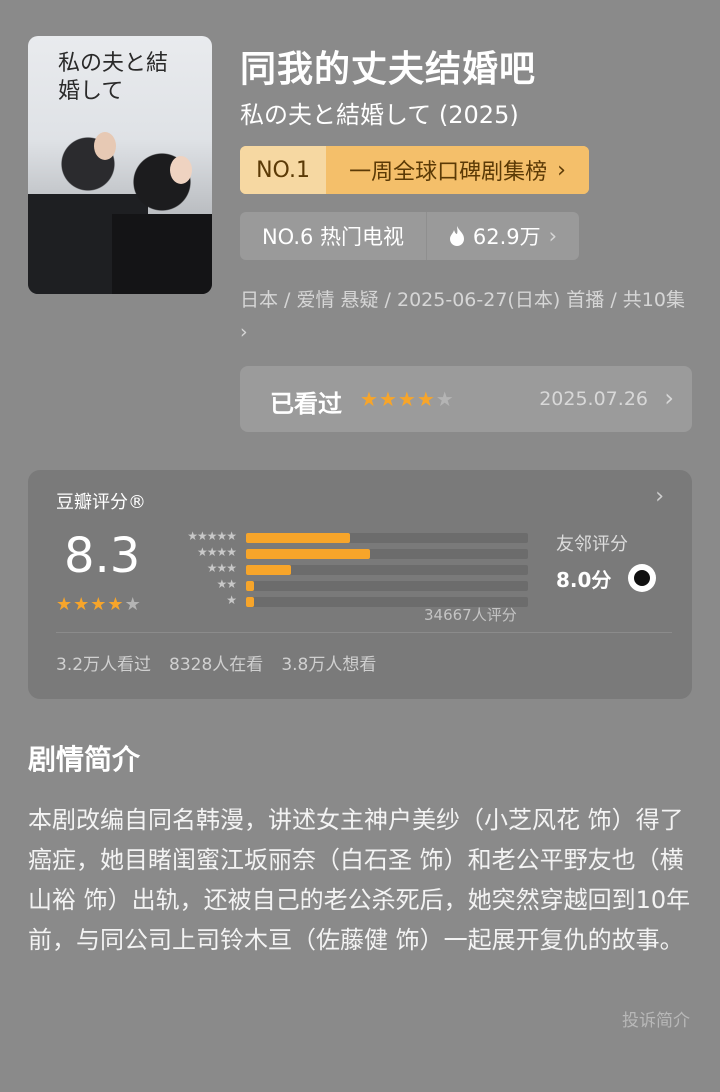  What do you see at coordinates (584, 580) in the screenshot?
I see `friends-rating-score: 8.0分` at bounding box center [584, 580].